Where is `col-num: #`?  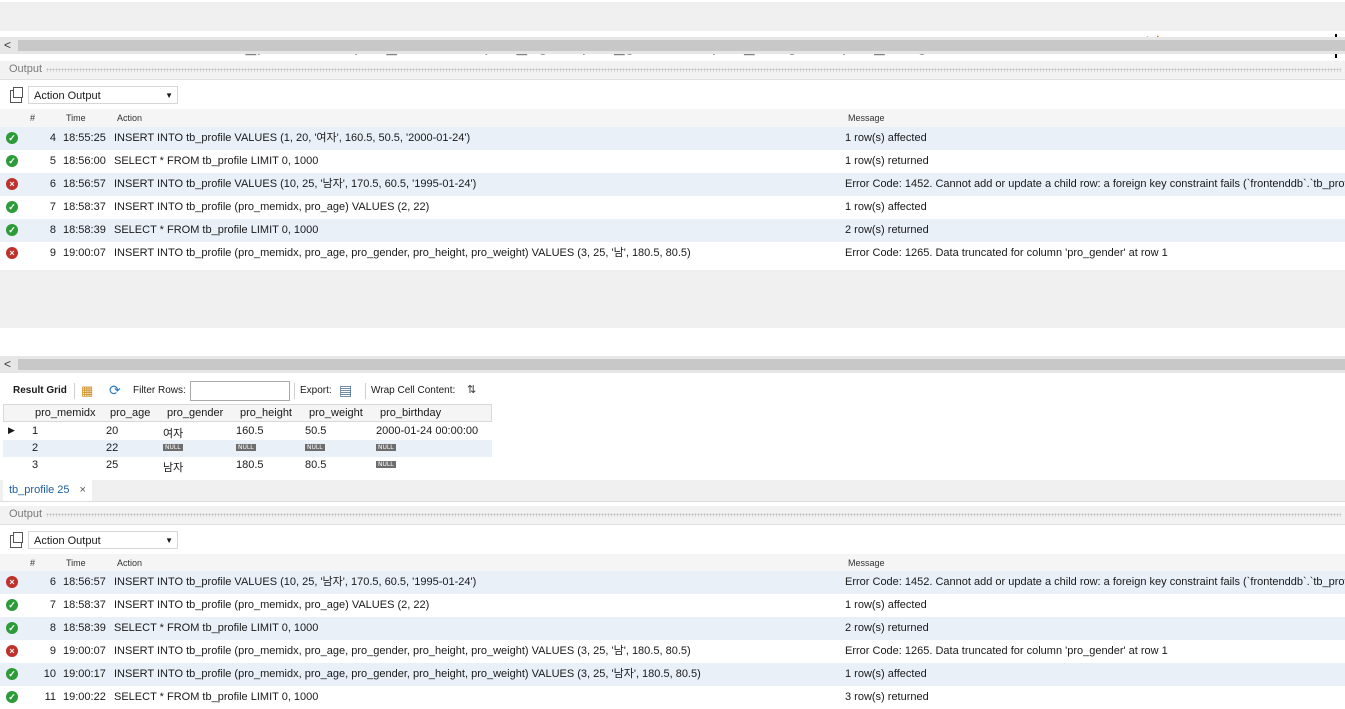 col-num: # is located at coordinates (33, 563).